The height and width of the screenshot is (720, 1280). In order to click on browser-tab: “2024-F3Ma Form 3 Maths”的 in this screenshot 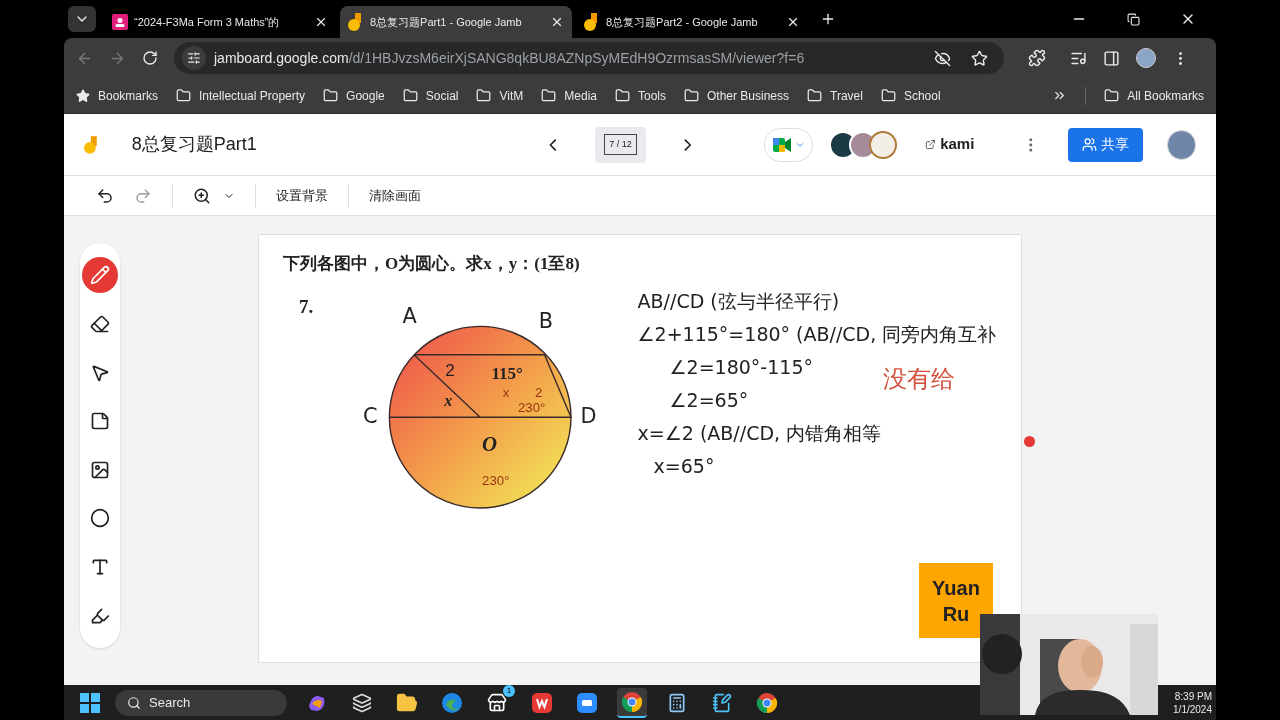, I will do `click(220, 22)`.